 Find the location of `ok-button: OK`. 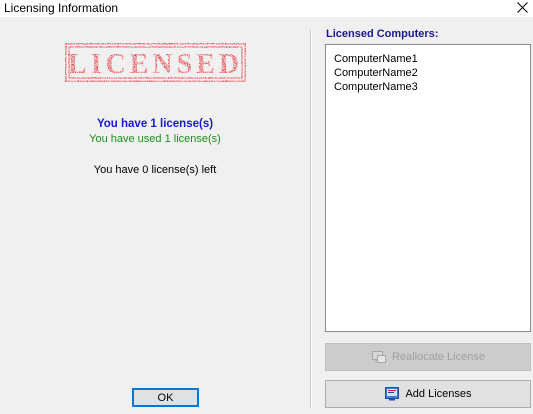

ok-button: OK is located at coordinates (165, 397).